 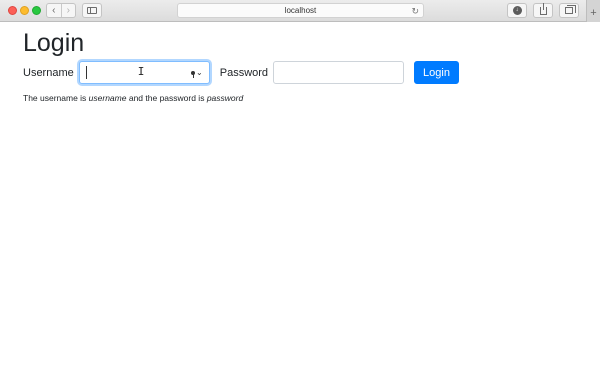 What do you see at coordinates (48, 72) in the screenshot?
I see `username-label: Username` at bounding box center [48, 72].